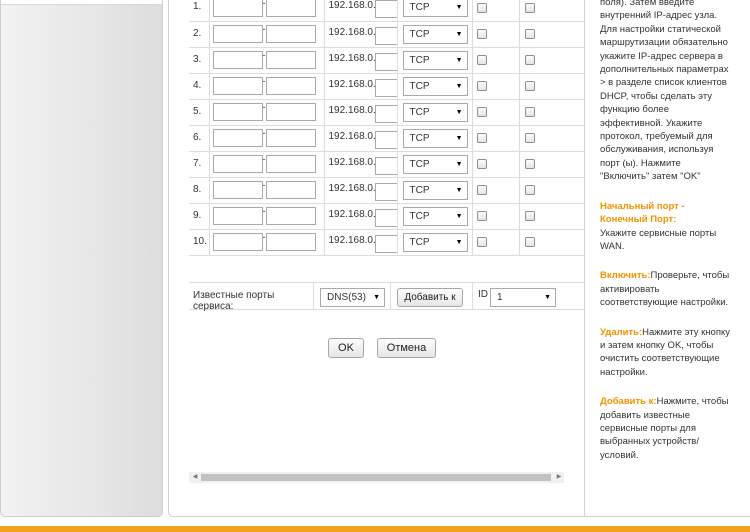  Describe the element at coordinates (559, 477) in the screenshot. I see `arrow-right-icon: ▶` at that location.